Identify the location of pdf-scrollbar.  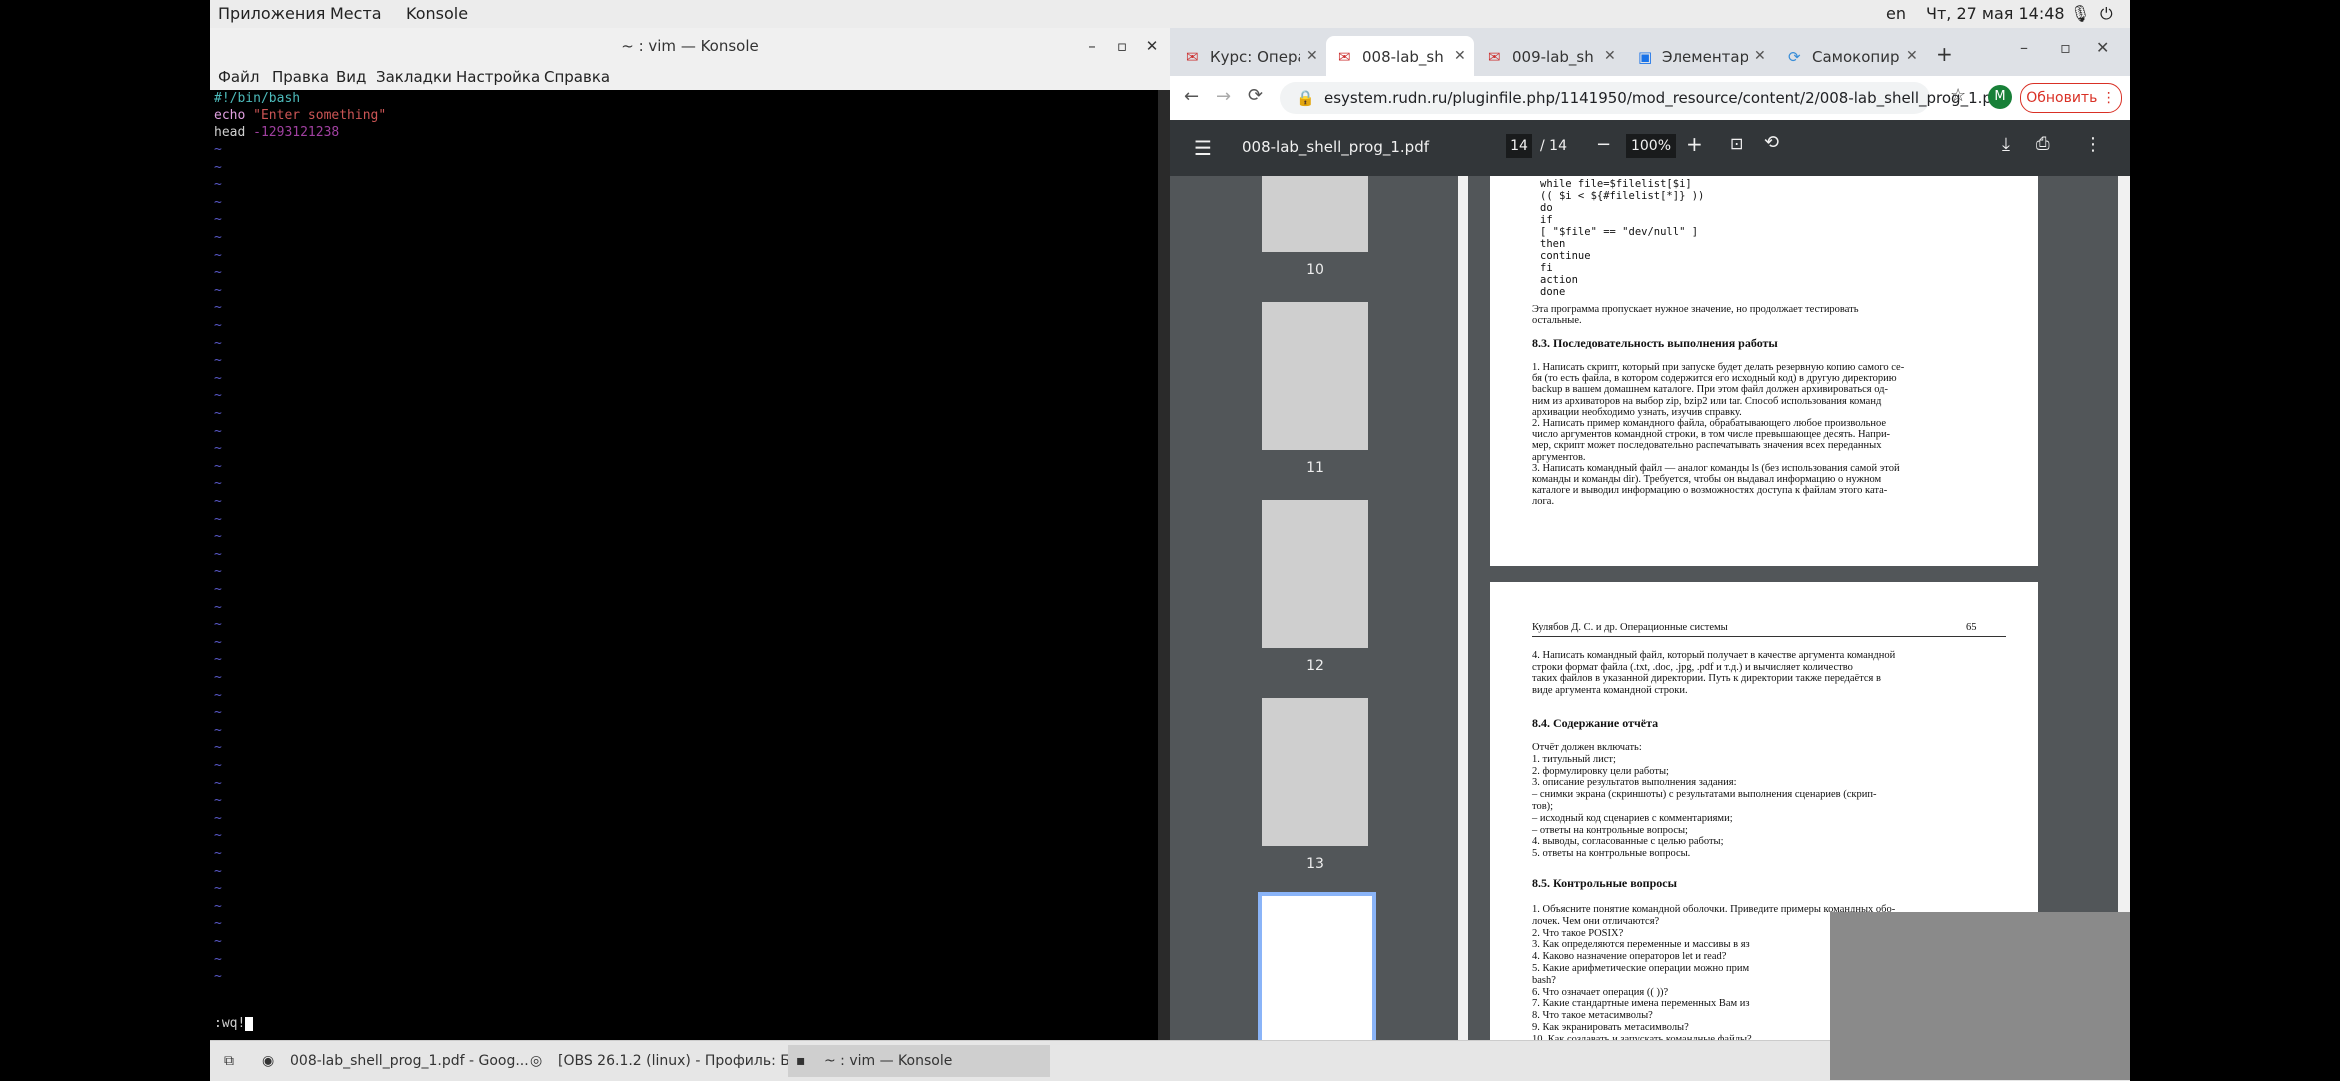
(2124, 608).